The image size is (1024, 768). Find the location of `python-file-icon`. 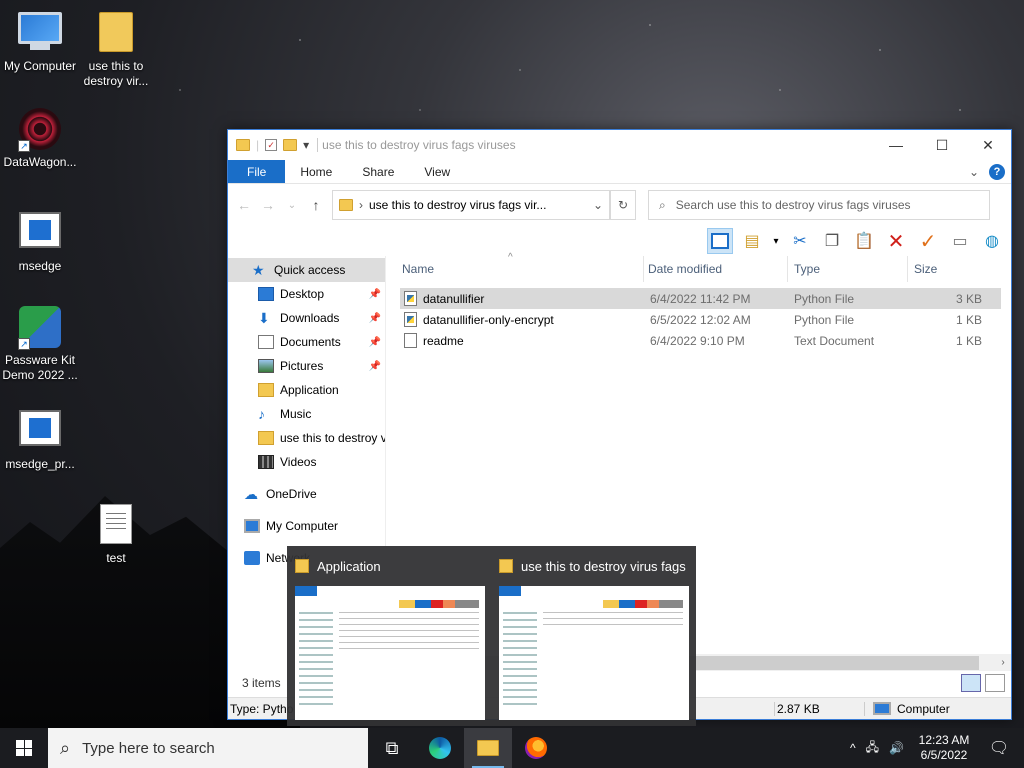

python-file-icon is located at coordinates (410, 298).